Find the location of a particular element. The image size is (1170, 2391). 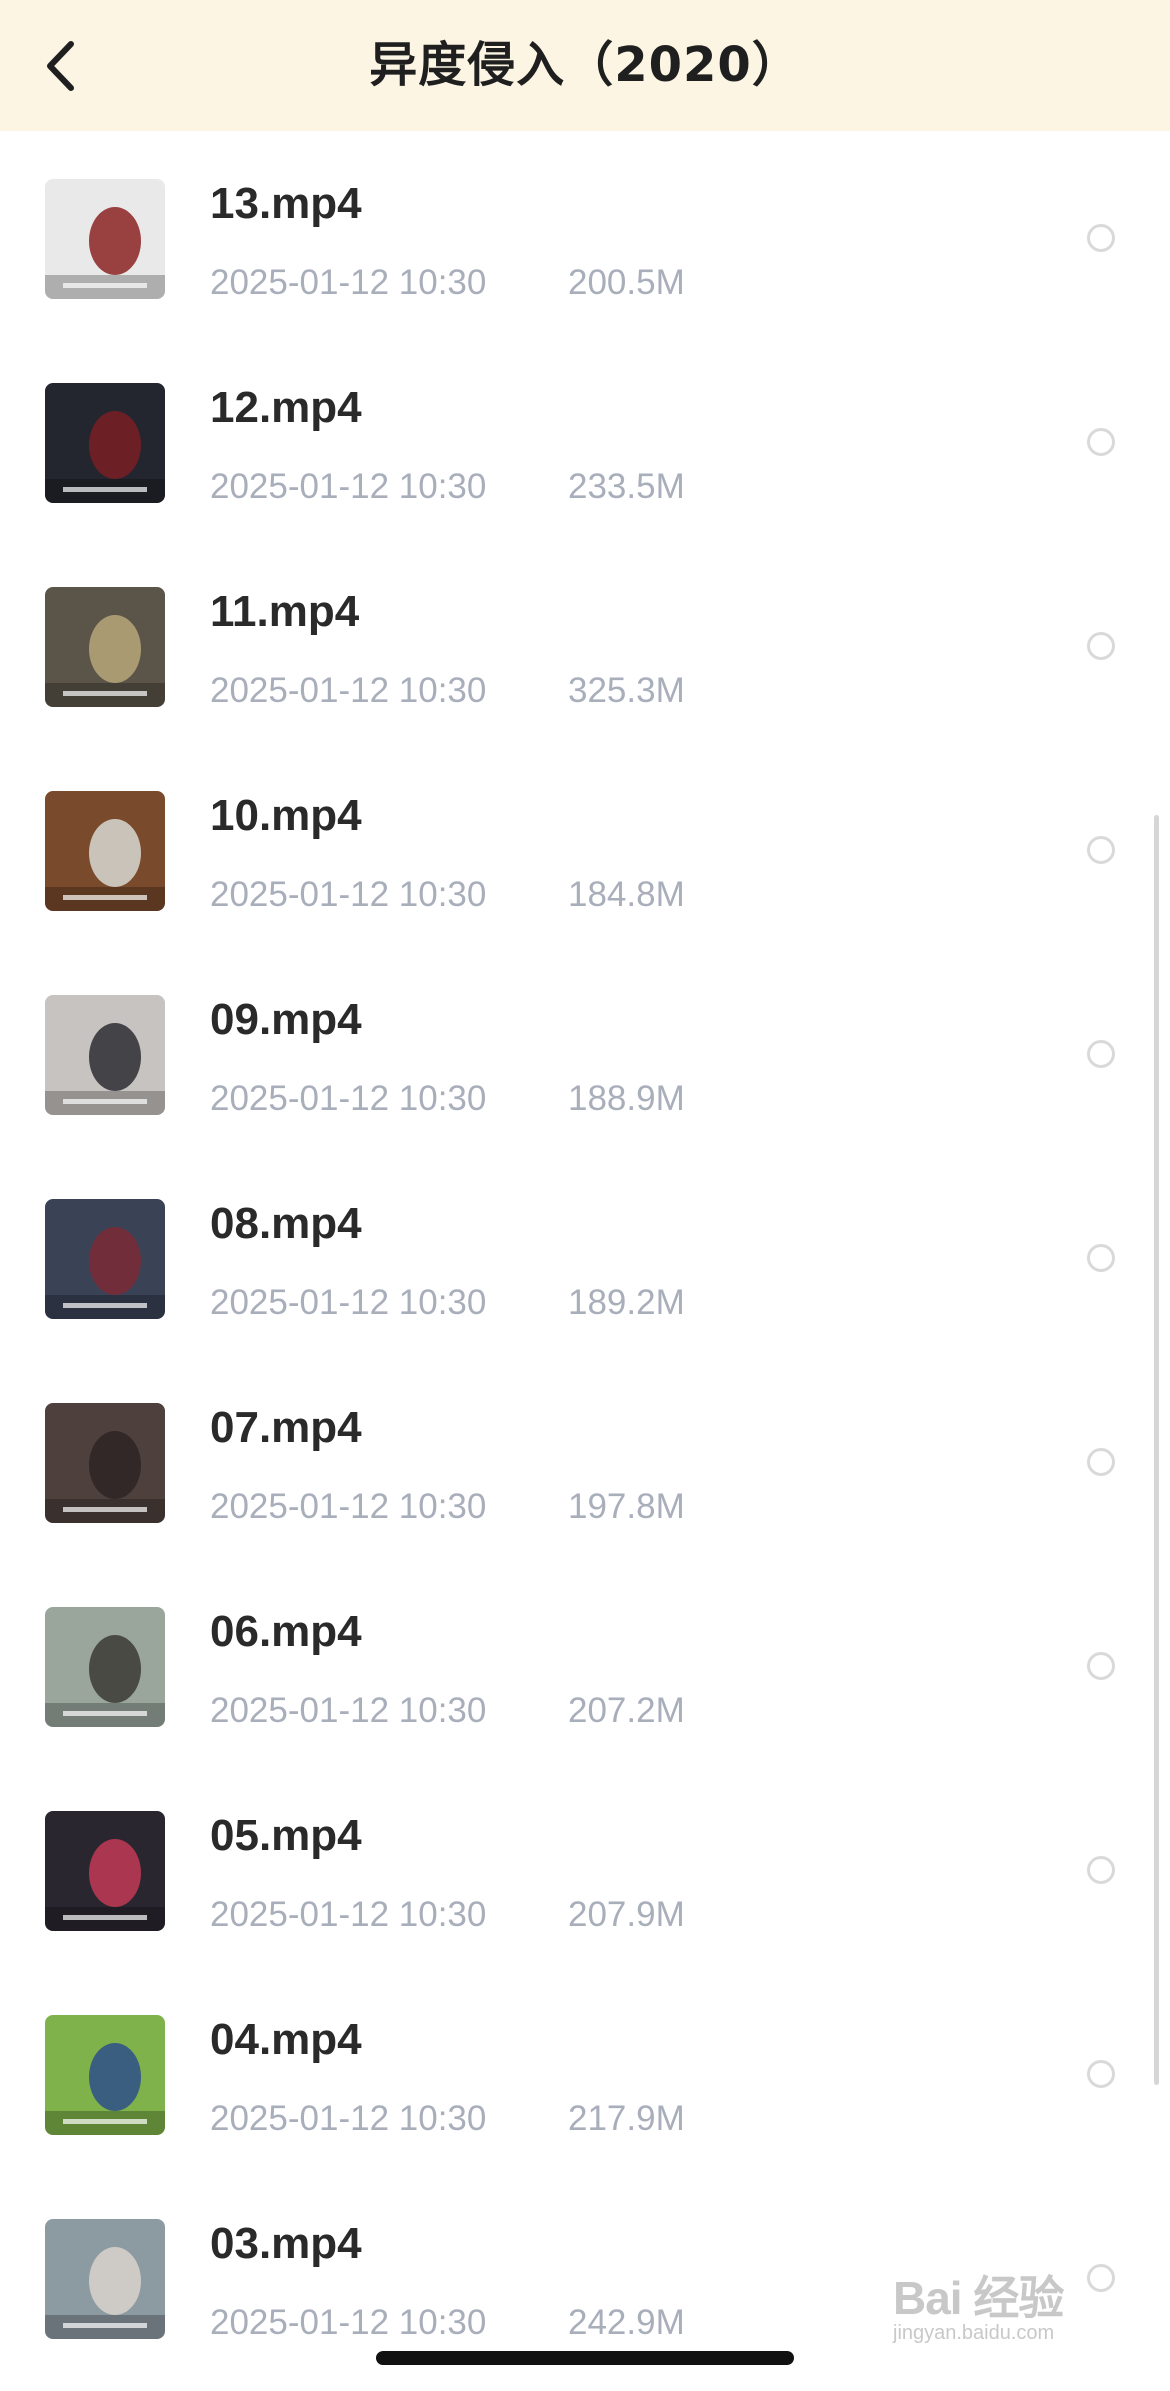

video-list-item: 05.mp4 2025-01-12 10:30 207.9M is located at coordinates (585, 1865).